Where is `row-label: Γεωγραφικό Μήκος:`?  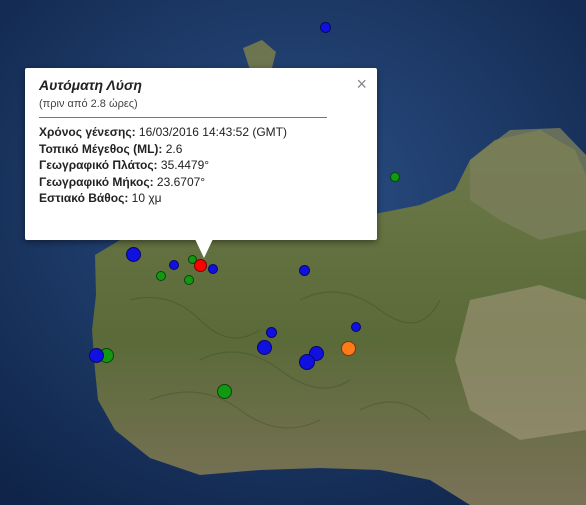
row-label: Γεωγραφικό Μήκος: is located at coordinates (96, 181).